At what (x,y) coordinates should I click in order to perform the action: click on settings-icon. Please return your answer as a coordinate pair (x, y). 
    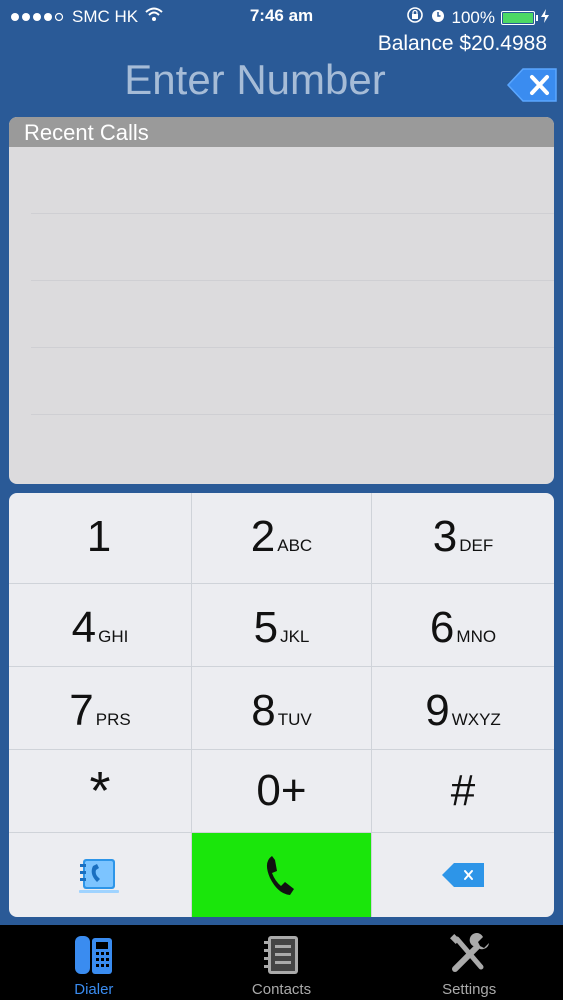
    Looking at the image, I should click on (470, 952).